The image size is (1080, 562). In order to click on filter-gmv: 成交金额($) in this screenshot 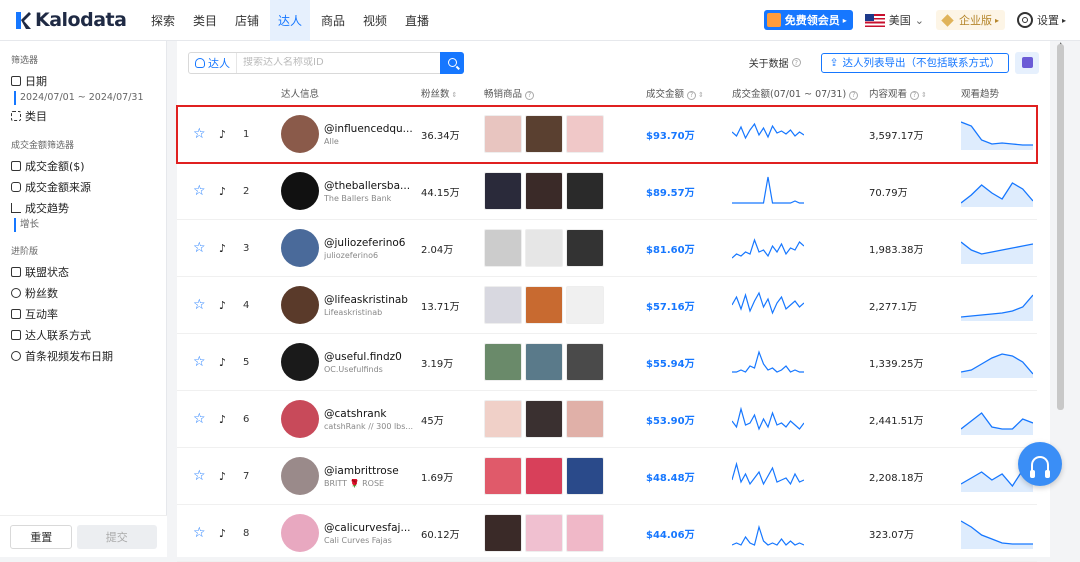, I will do `click(83, 165)`.